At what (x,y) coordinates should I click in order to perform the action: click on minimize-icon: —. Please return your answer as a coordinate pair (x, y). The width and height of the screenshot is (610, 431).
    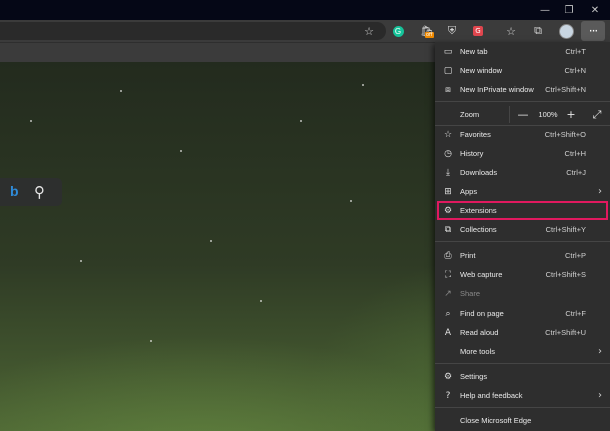
    Looking at the image, I should click on (545, 10).